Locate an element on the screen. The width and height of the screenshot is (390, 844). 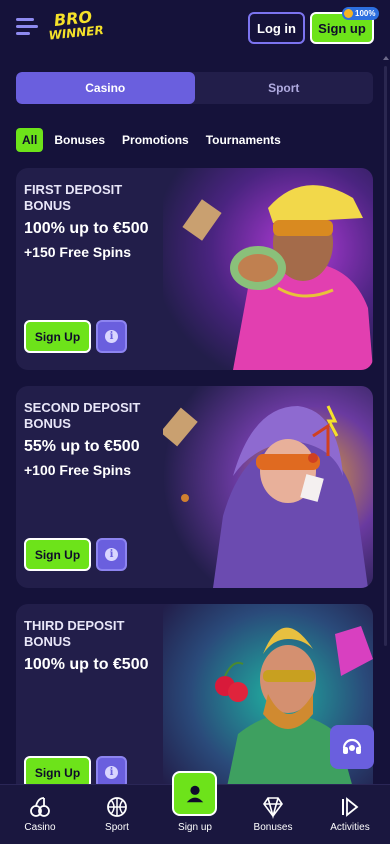
nav-label: Sign up is located at coordinates (195, 827).